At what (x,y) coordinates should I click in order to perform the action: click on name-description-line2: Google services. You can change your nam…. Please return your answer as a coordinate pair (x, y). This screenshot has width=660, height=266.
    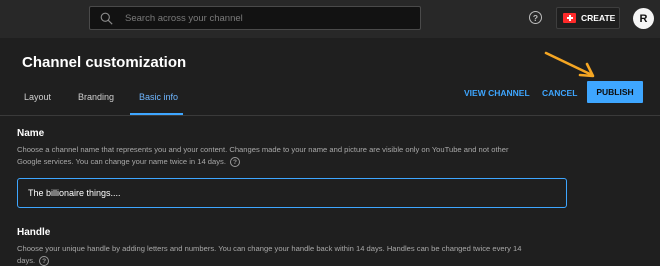
    Looking at the image, I should click on (128, 161).